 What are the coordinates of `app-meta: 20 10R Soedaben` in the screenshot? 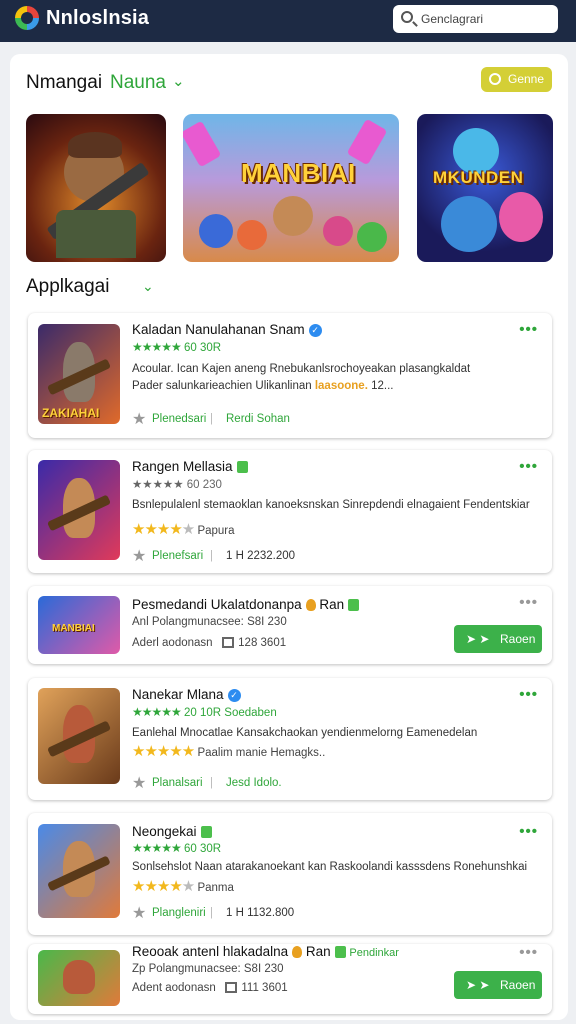 It's located at (230, 713).